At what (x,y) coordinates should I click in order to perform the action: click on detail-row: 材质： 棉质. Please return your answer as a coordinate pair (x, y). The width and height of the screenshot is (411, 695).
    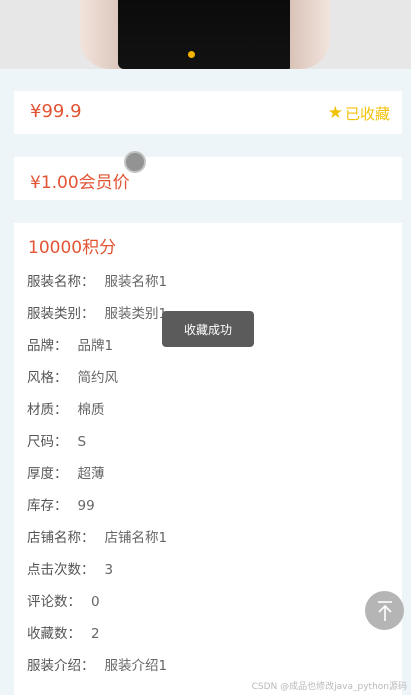
    Looking at the image, I should click on (97, 417).